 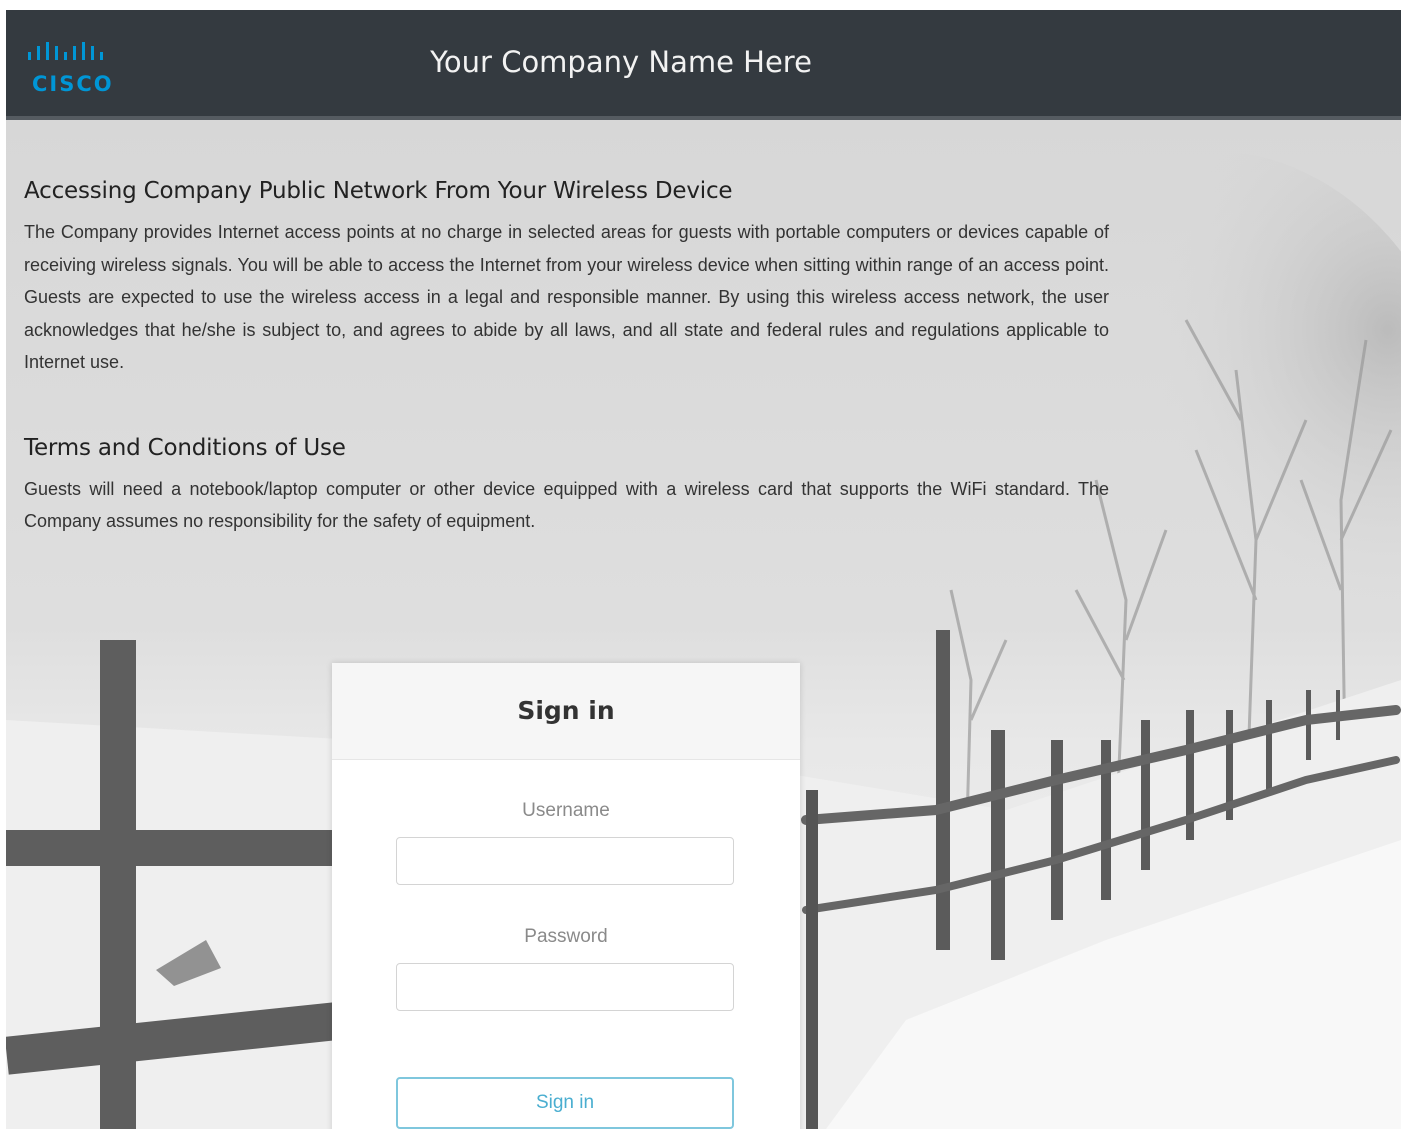 I want to click on sign-in-card: Sign in Username Password Sign in, so click(x=566, y=896).